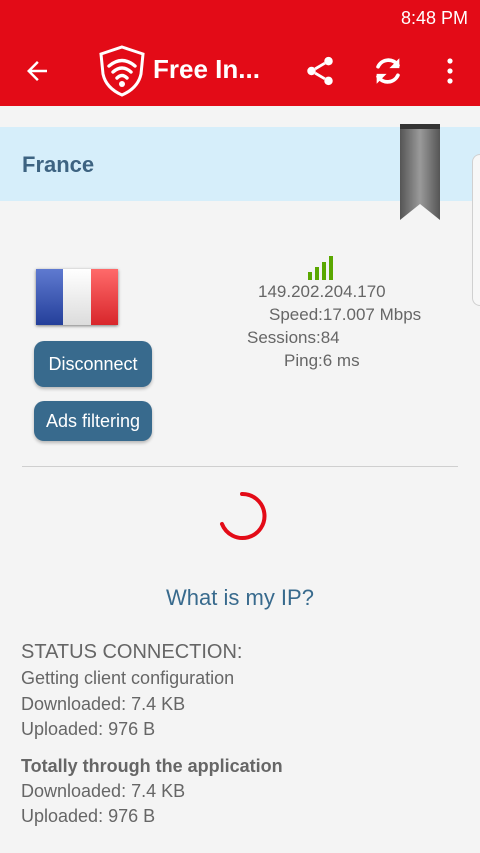 The image size is (480, 853). Describe the element at coordinates (476, 230) in the screenshot. I see `side-drawer-handle` at that location.